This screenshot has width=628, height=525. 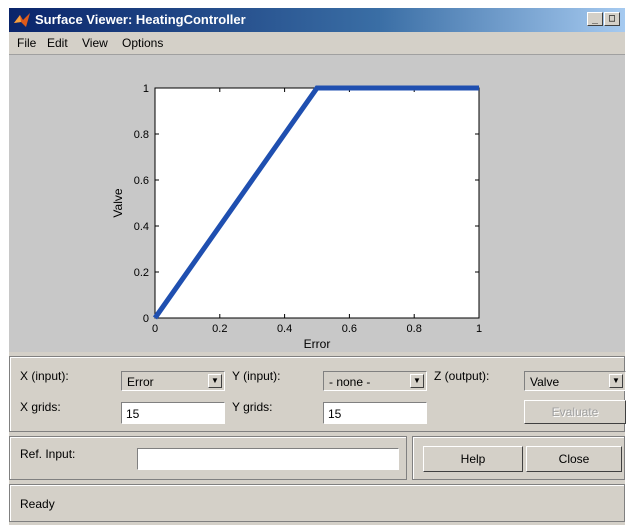 What do you see at coordinates (26, 43) in the screenshot?
I see `menu-file: File` at bounding box center [26, 43].